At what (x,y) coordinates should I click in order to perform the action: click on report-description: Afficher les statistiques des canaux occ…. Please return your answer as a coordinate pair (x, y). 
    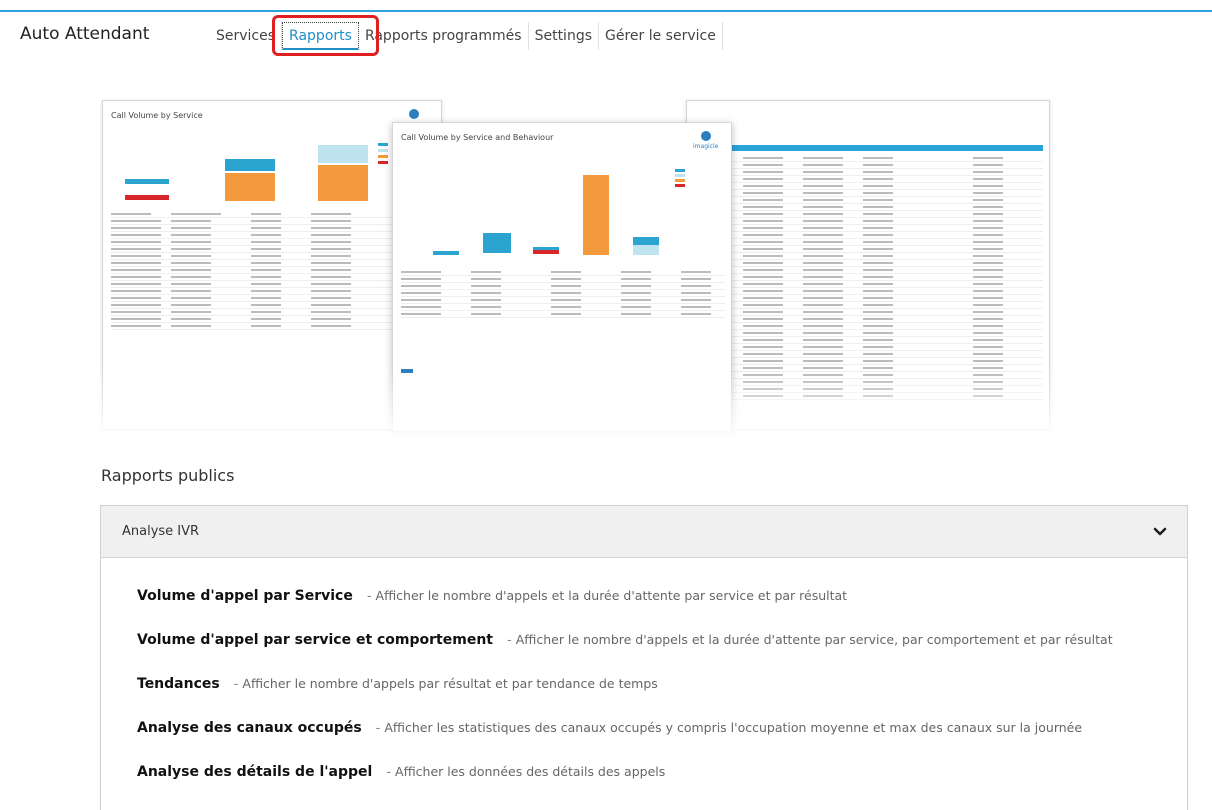
    Looking at the image, I should click on (733, 727).